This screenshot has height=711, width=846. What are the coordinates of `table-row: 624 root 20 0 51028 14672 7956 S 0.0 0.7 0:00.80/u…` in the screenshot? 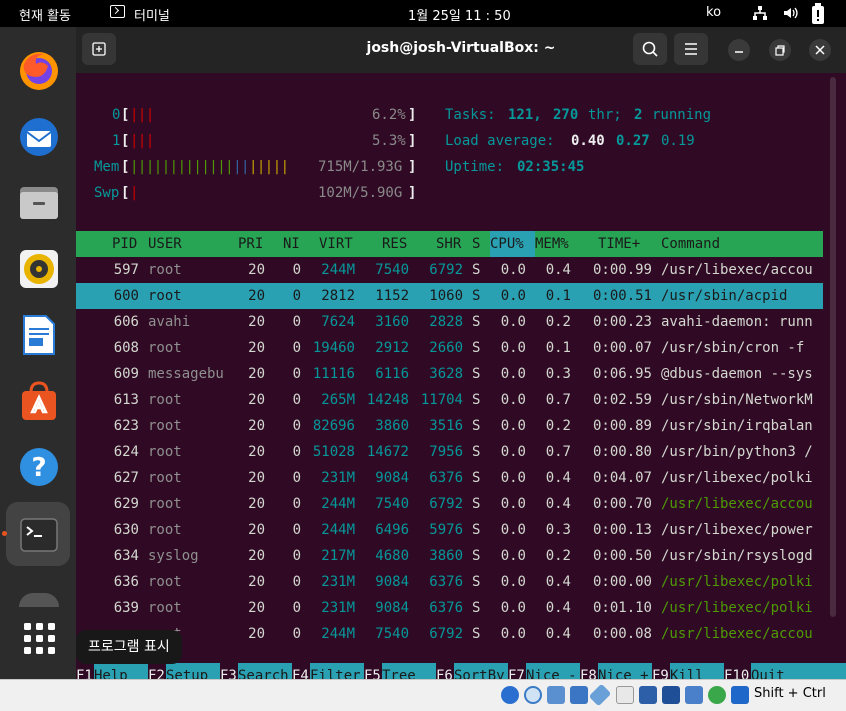 It's located at (461, 452).